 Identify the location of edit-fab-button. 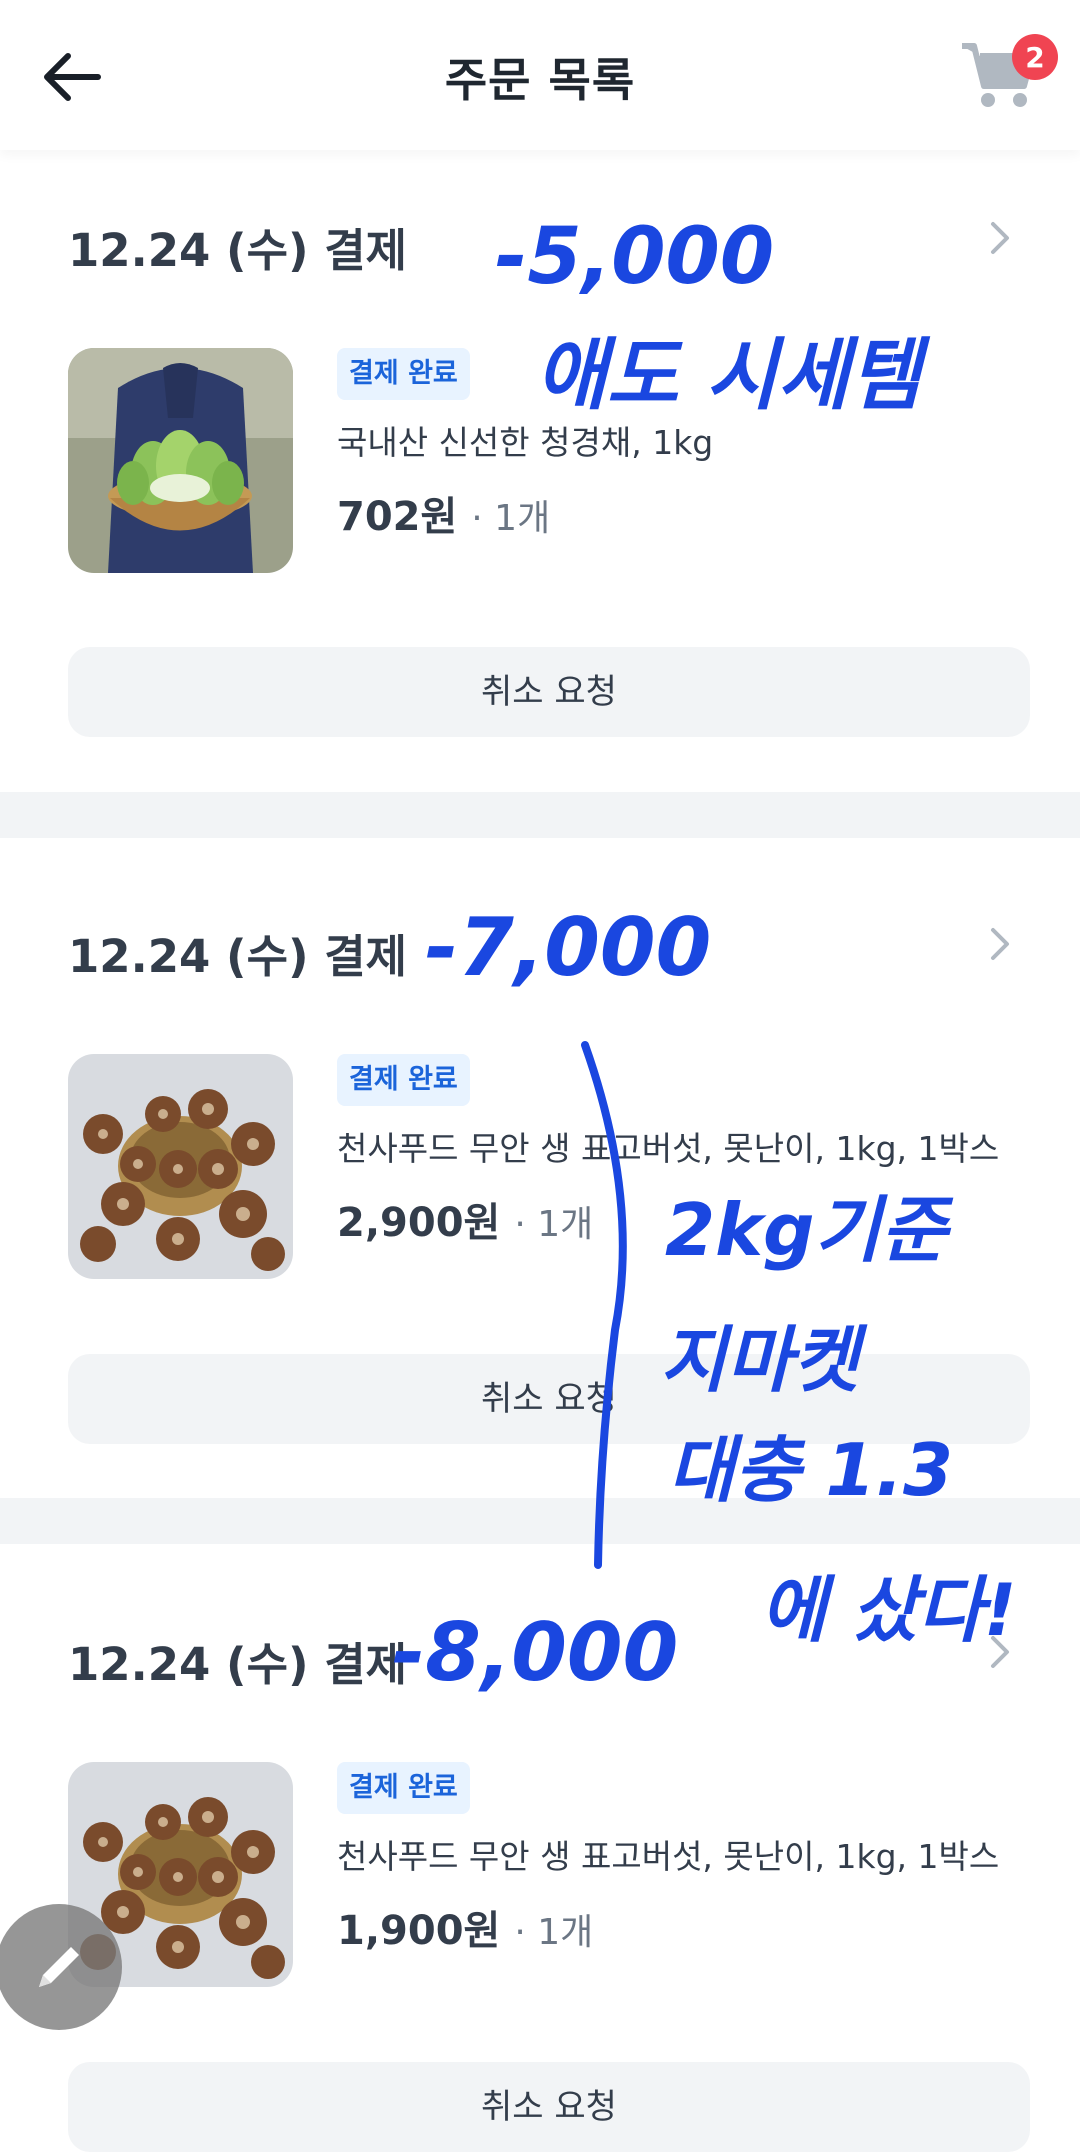
(61, 1967).